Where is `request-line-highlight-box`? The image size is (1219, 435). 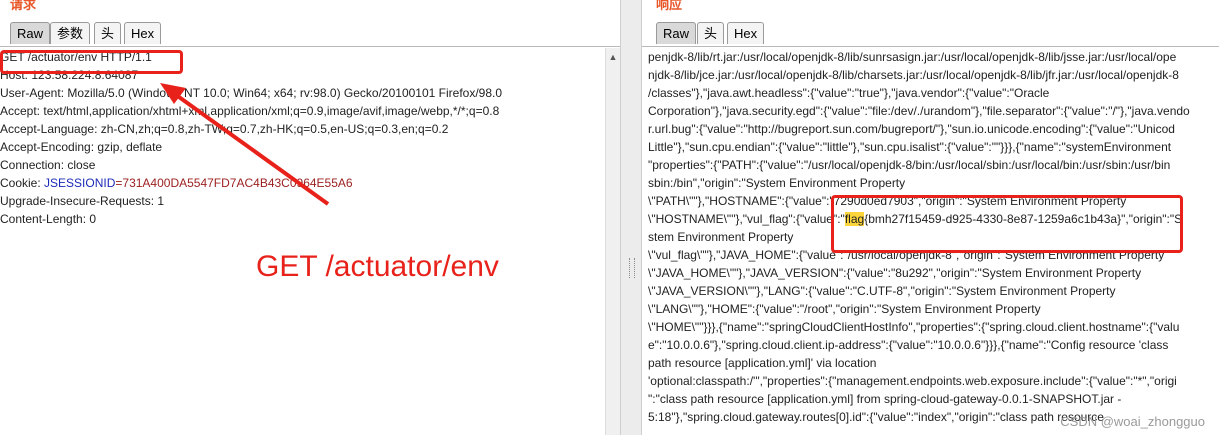 request-line-highlight-box is located at coordinates (91, 62).